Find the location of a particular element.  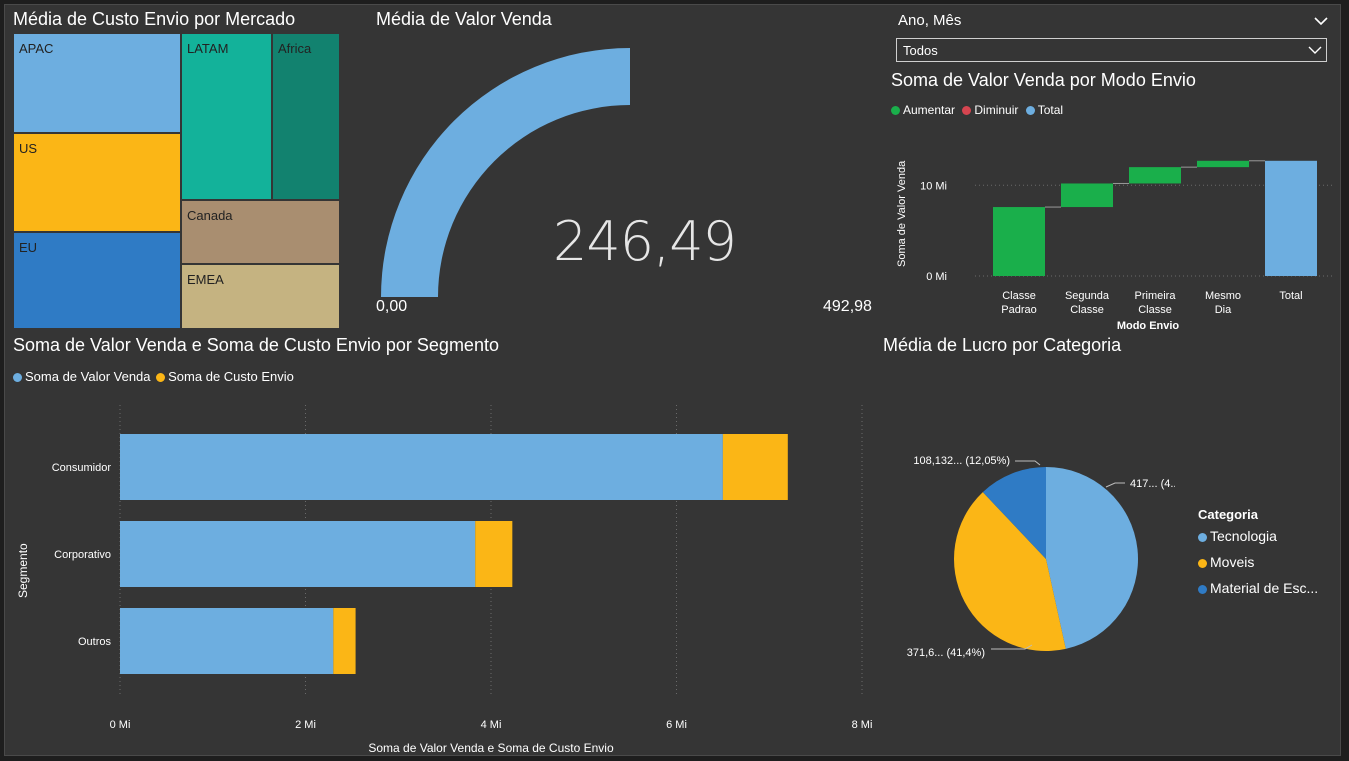

tile-label: US is located at coordinates (28, 148).